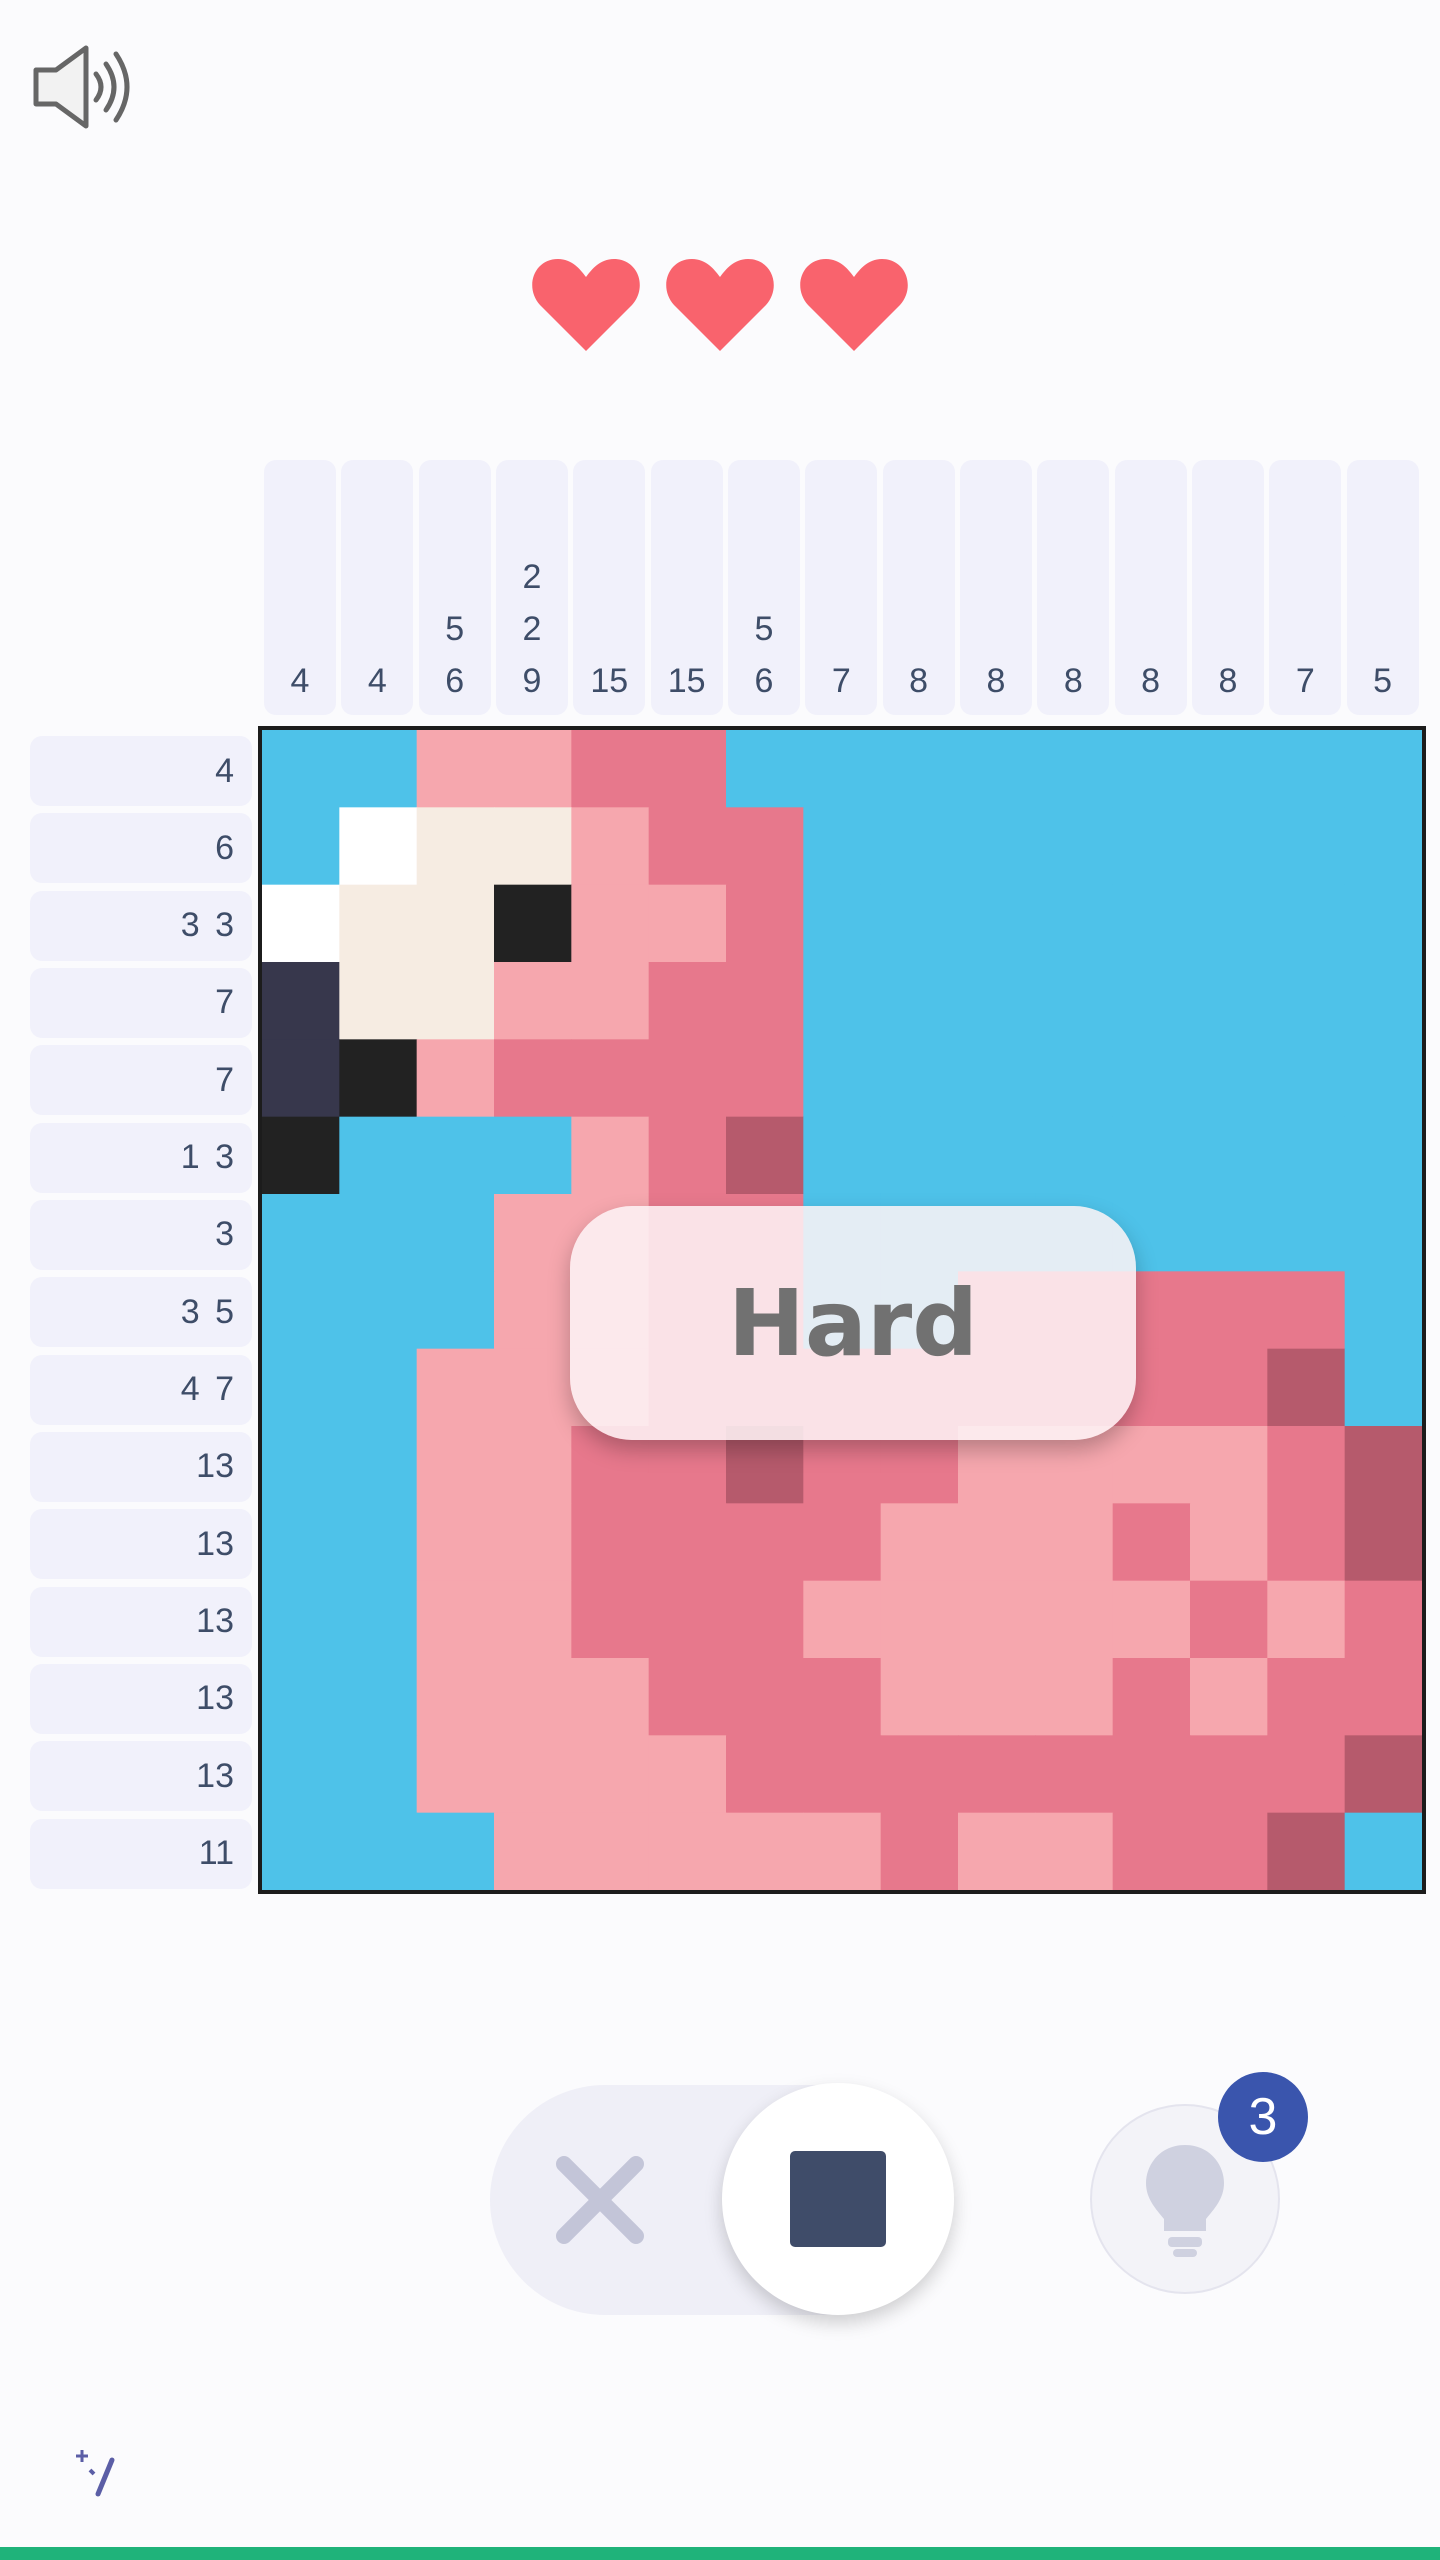 Image resolution: width=1440 pixels, height=2560 pixels. Describe the element at coordinates (838, 2199) in the screenshot. I see `fill-mode-button` at that location.